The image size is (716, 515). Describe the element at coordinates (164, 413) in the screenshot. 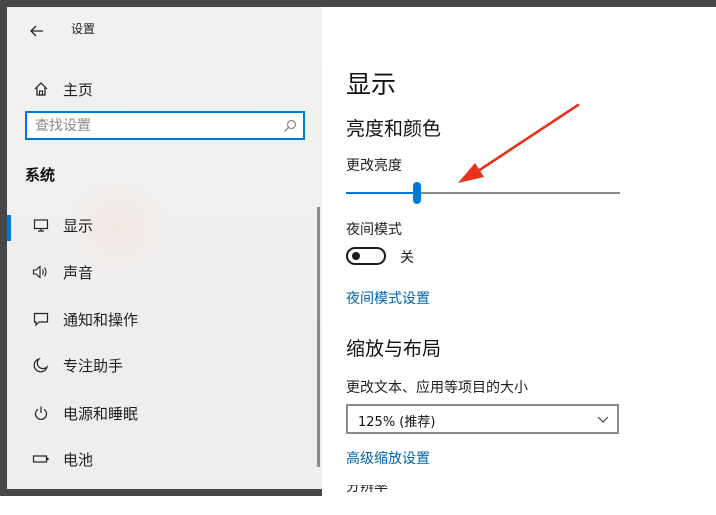

I see `sidebar-item-power-sleep: 电源和睡眠` at that location.